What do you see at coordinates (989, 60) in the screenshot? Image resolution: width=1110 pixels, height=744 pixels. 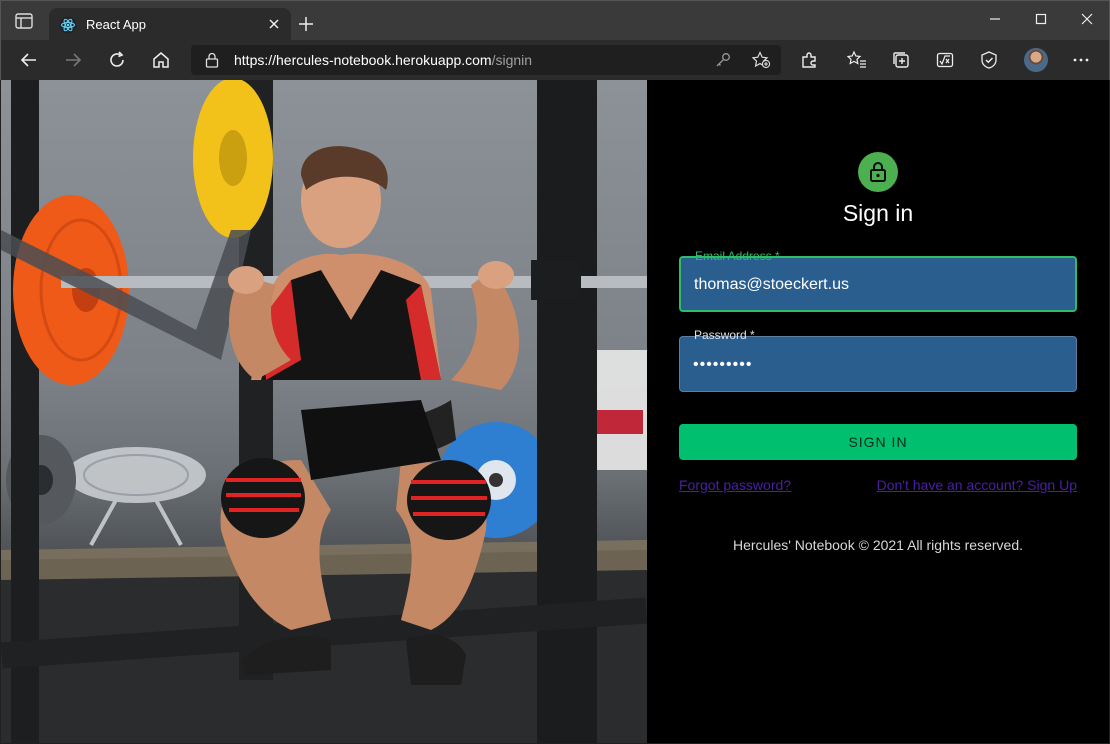 I see `browser-essentials-icon` at bounding box center [989, 60].